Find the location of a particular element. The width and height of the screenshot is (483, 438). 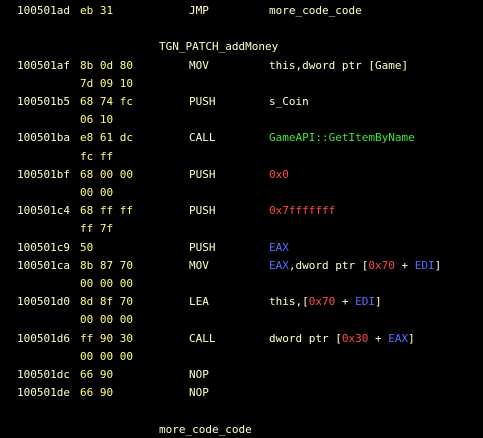

instruction-address: 100501ad is located at coordinates (43, 10).